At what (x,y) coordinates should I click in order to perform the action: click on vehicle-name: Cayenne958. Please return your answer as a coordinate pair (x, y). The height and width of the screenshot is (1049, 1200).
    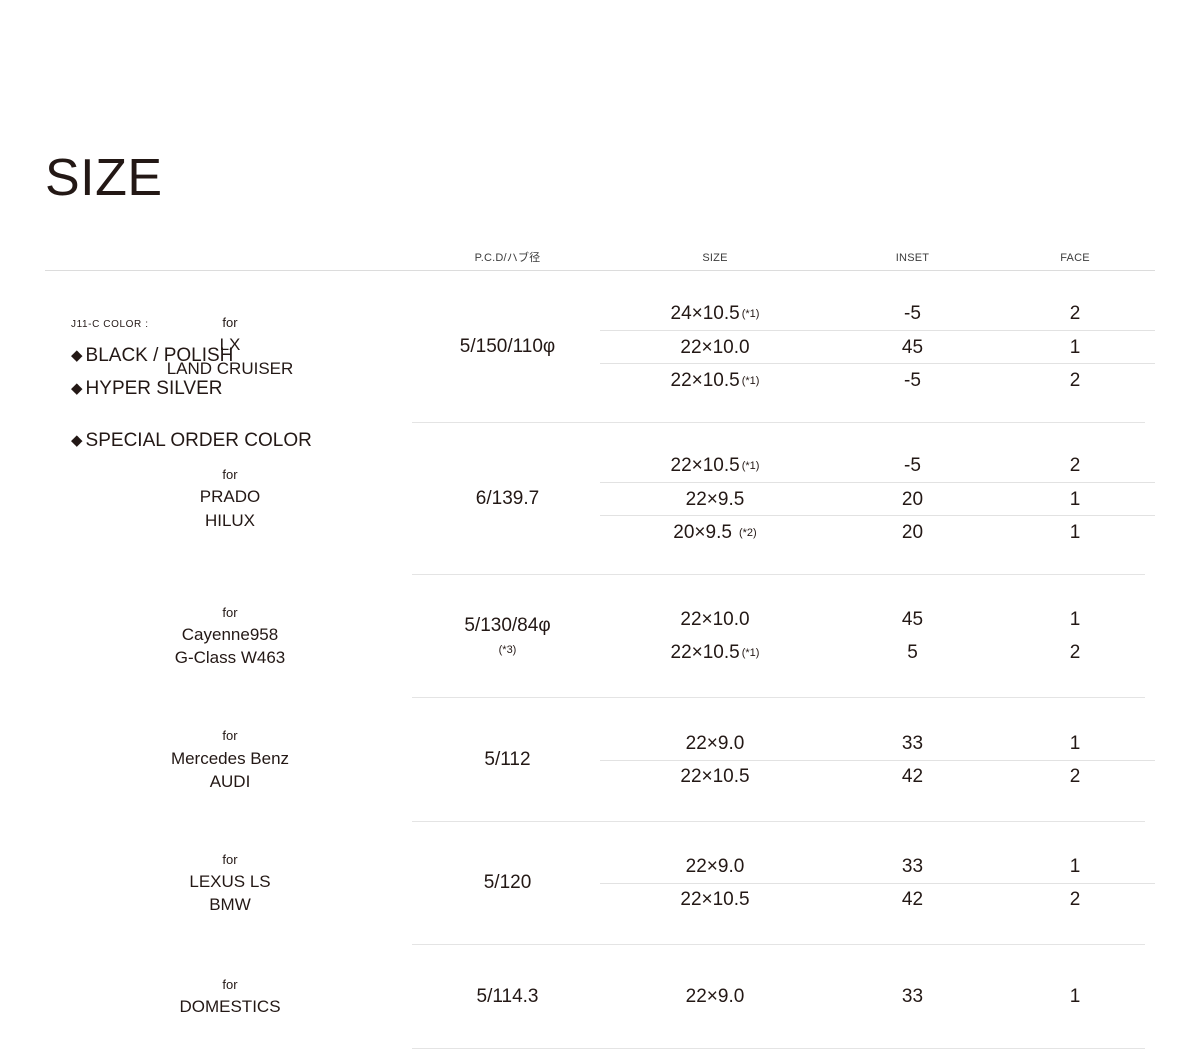
    Looking at the image, I should click on (230, 635).